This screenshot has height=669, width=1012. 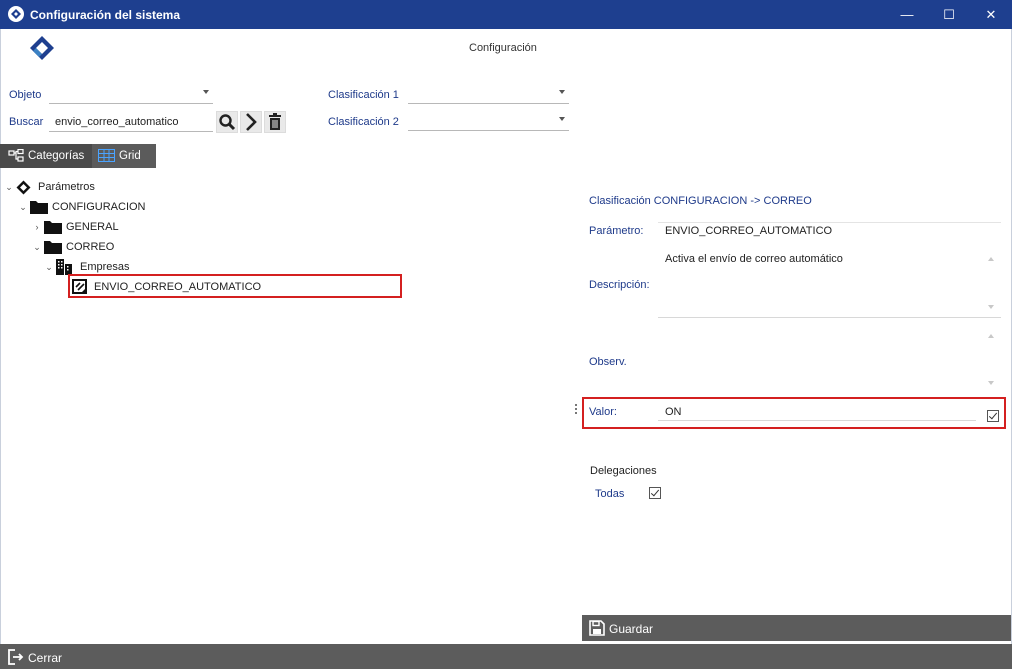 What do you see at coordinates (132, 247) in the screenshot?
I see `tree-node-correo: ⌄ CORREO` at bounding box center [132, 247].